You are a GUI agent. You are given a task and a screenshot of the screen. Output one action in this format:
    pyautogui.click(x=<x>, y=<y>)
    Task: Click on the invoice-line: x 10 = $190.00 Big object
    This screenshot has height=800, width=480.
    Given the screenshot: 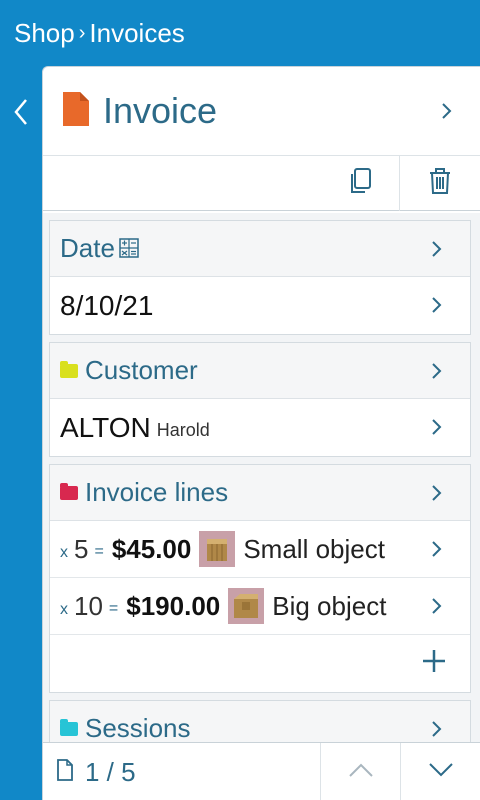 What is the action you would take?
    pyautogui.click(x=260, y=606)
    